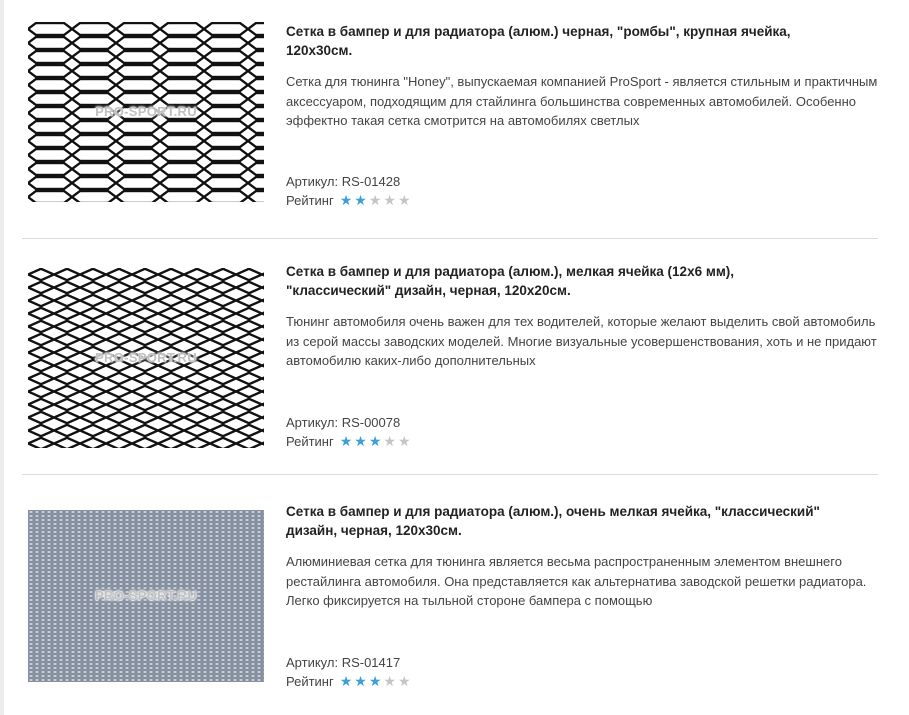  What do you see at coordinates (2, 357) in the screenshot?
I see `left-border` at bounding box center [2, 357].